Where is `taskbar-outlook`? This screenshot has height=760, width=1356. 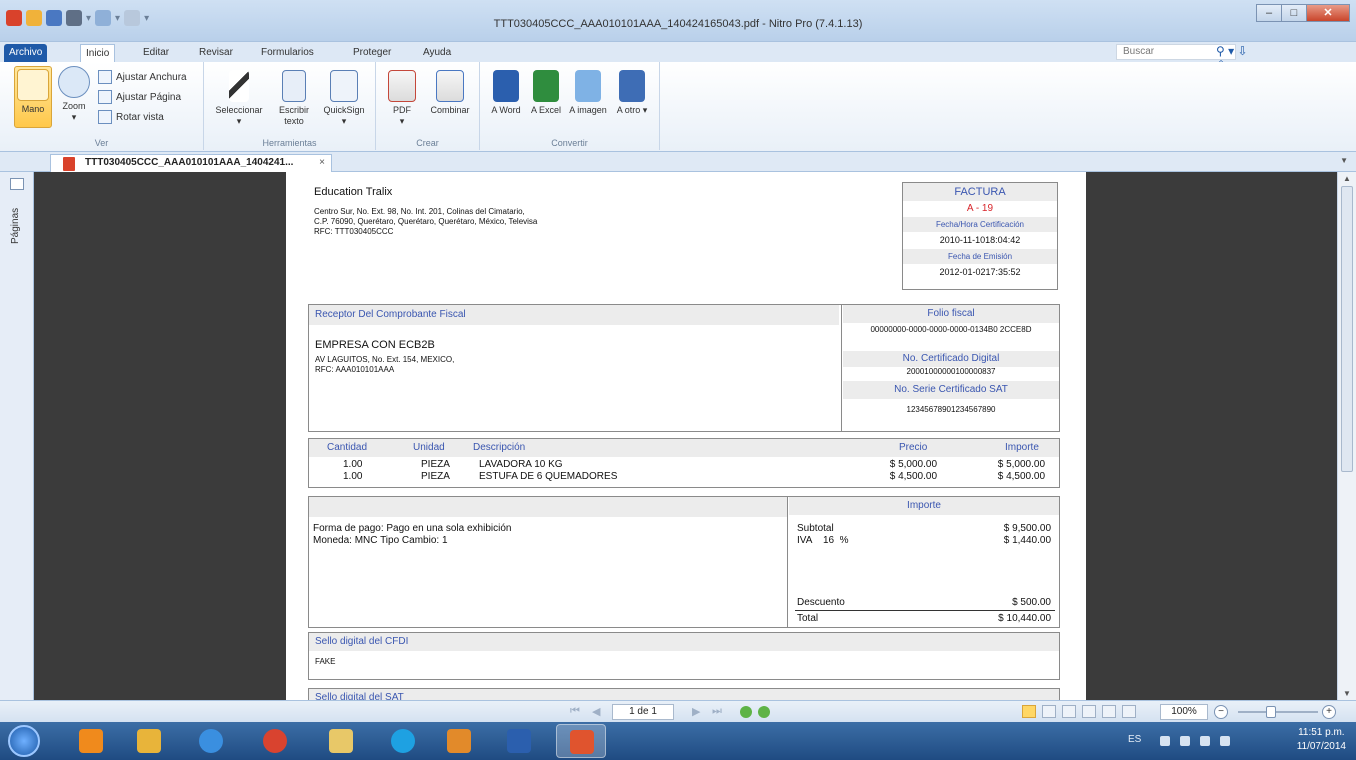
taskbar-outlook is located at coordinates (91, 741).